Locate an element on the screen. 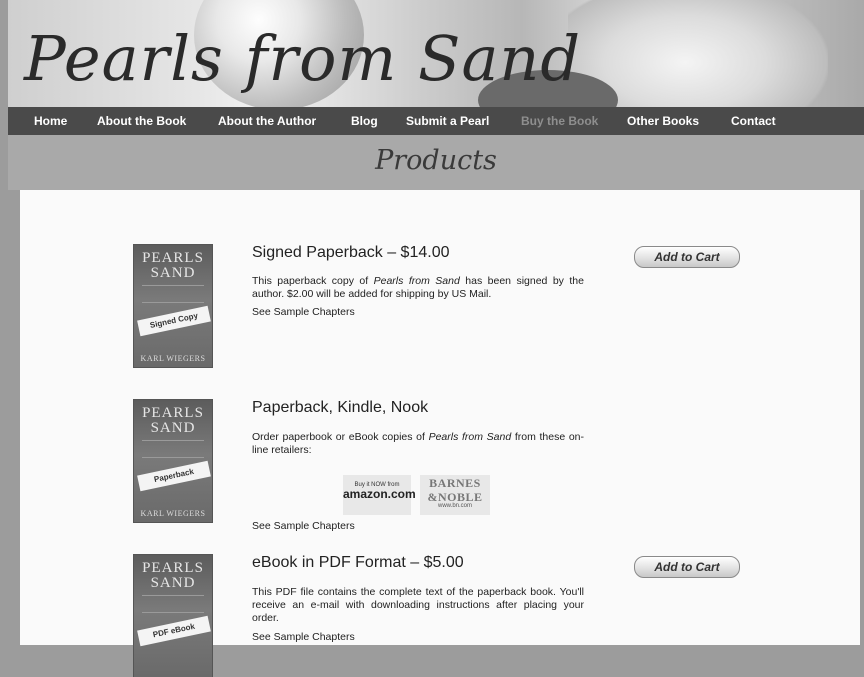  barnes-noble-retailer-button: BARNES &NOBLE www.bn.com is located at coordinates (455, 495).